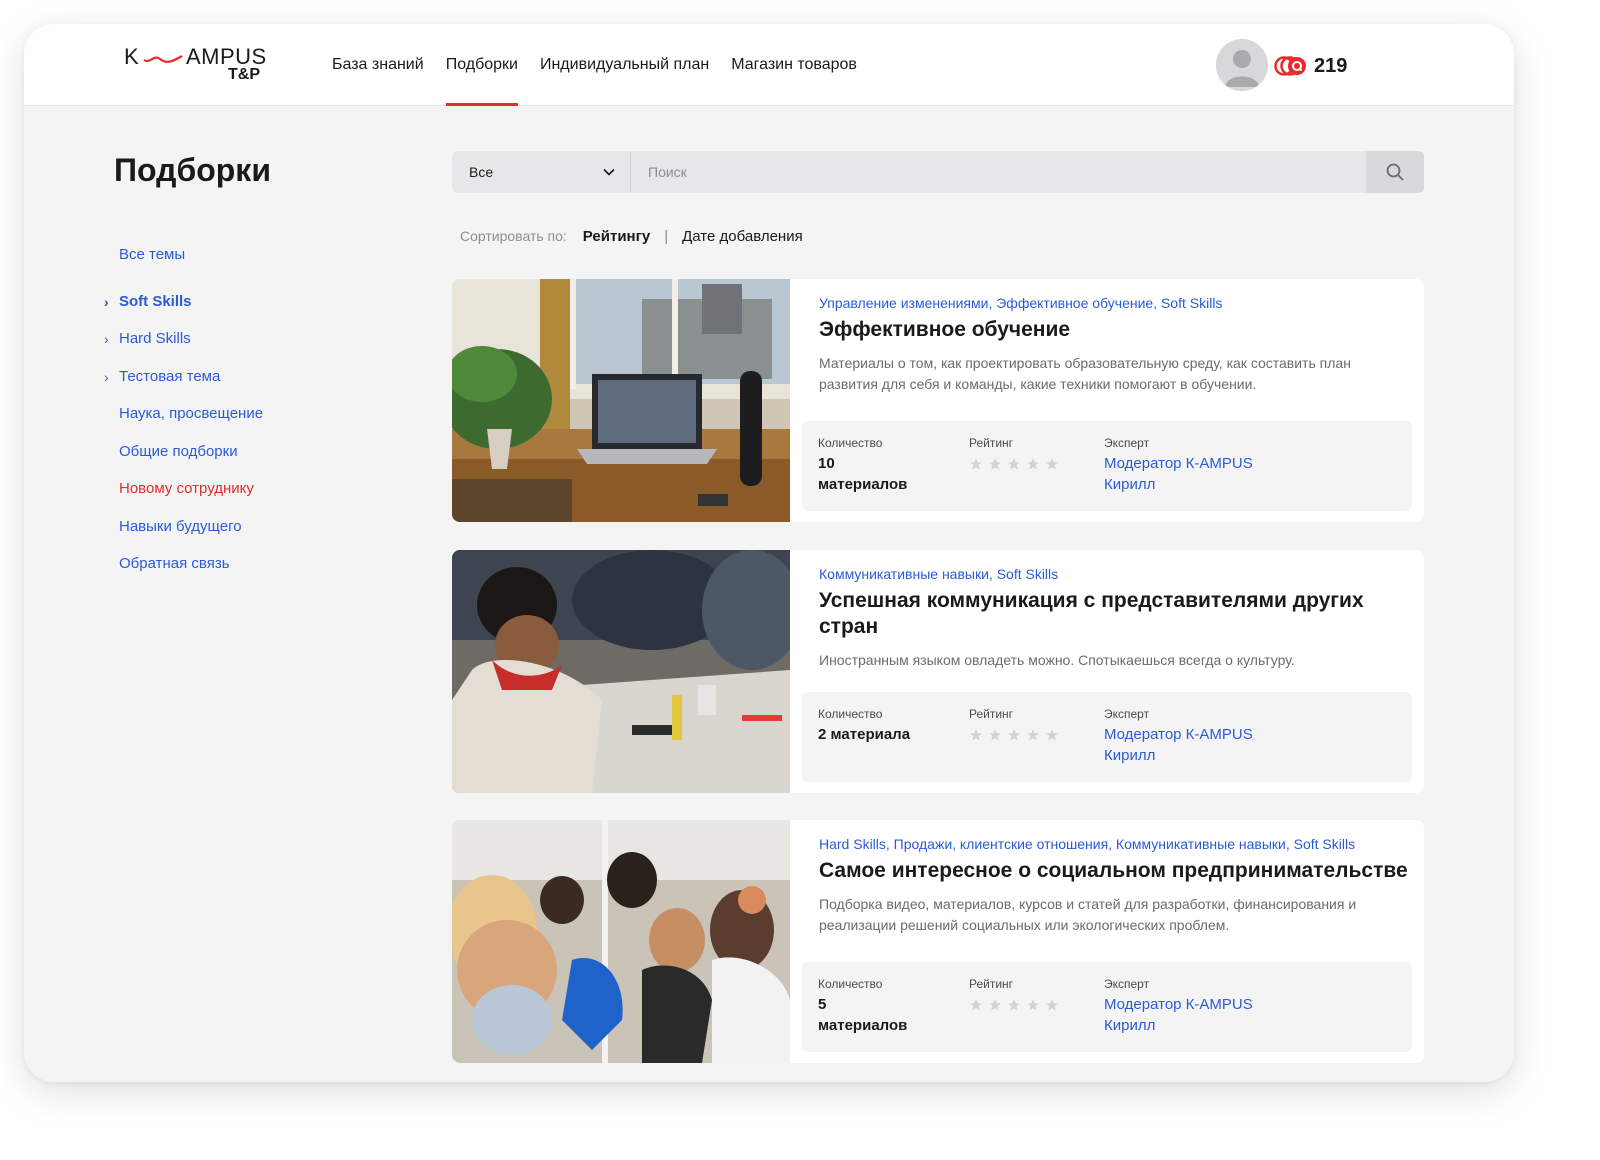 This screenshot has height=1160, width=1600. What do you see at coordinates (616, 236) in the screenshot?
I see `sort-by-rating: Рейтингу` at bounding box center [616, 236].